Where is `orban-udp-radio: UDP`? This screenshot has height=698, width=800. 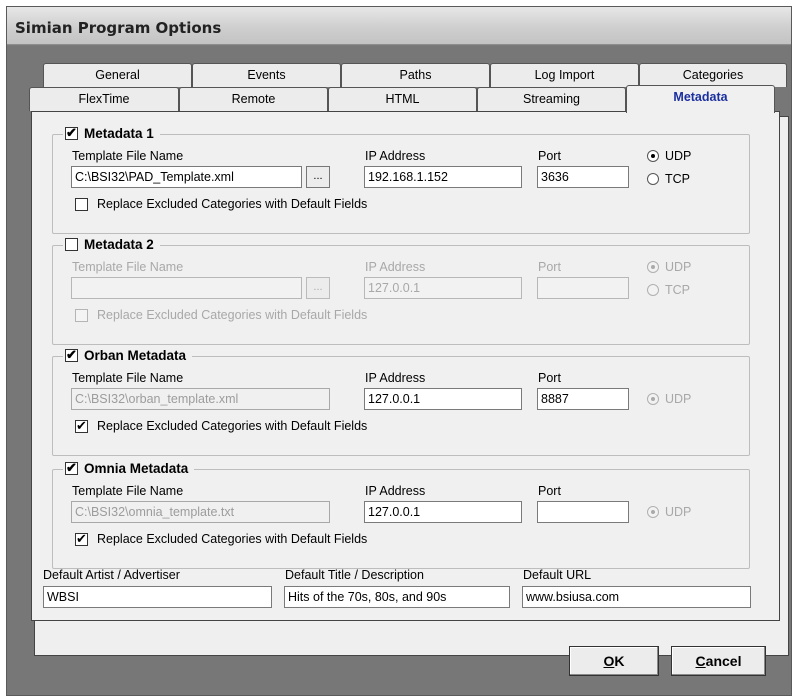
orban-udp-radio: UDP is located at coordinates (669, 399).